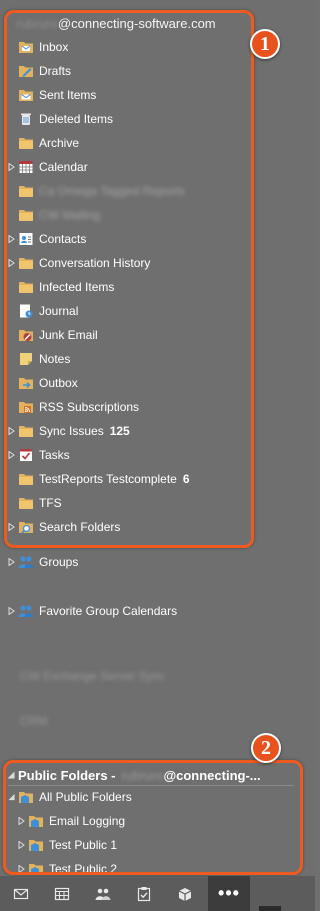 The height and width of the screenshot is (911, 320). I want to click on tasks-icon, so click(143, 893).